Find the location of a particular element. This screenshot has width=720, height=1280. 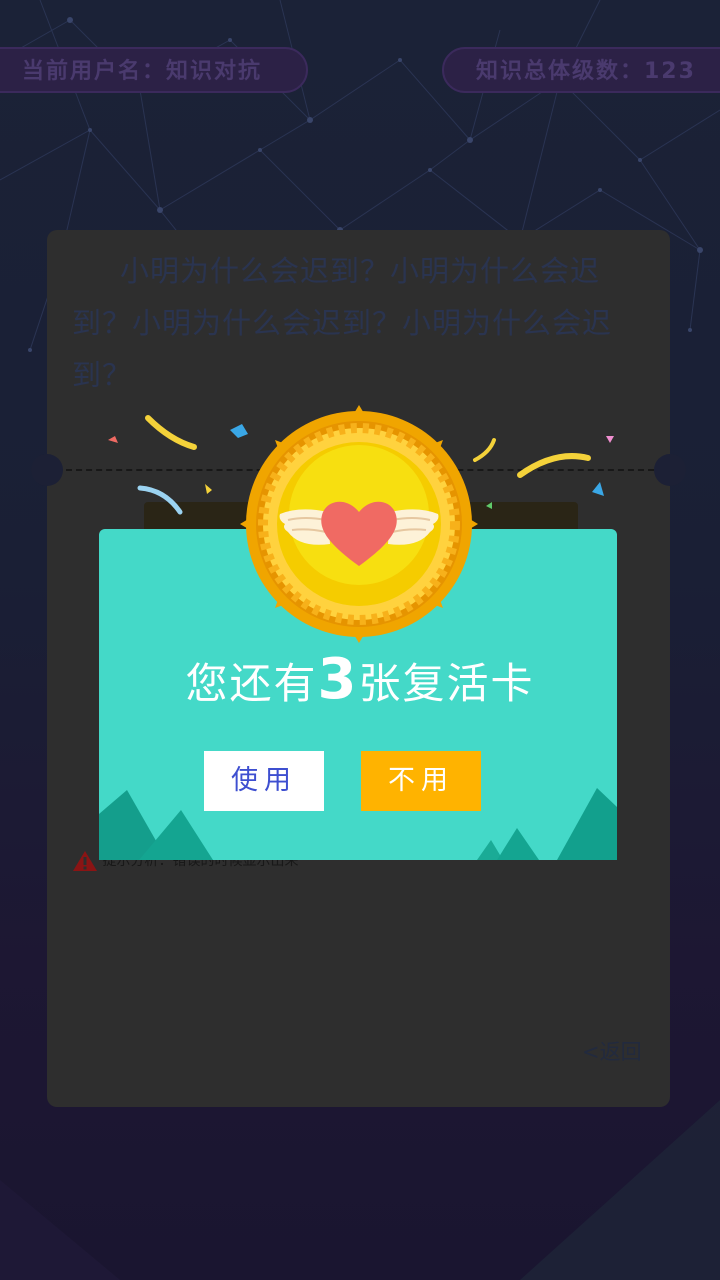

confetti-and-medal is located at coordinates (361, 524).